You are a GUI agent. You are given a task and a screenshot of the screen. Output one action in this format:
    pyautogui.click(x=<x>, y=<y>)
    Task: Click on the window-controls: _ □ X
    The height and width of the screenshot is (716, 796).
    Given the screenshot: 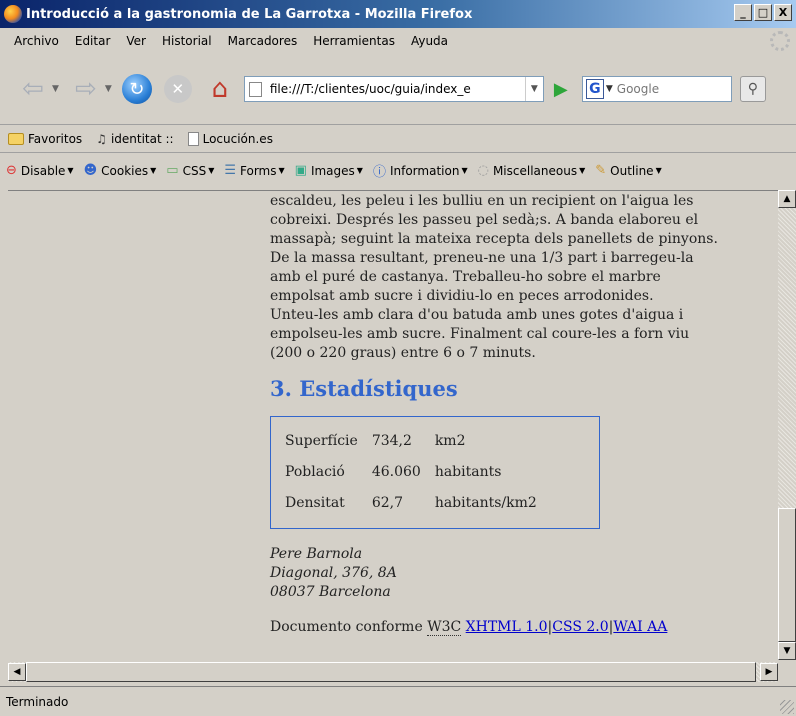 What is the action you would take?
    pyautogui.click(x=763, y=12)
    